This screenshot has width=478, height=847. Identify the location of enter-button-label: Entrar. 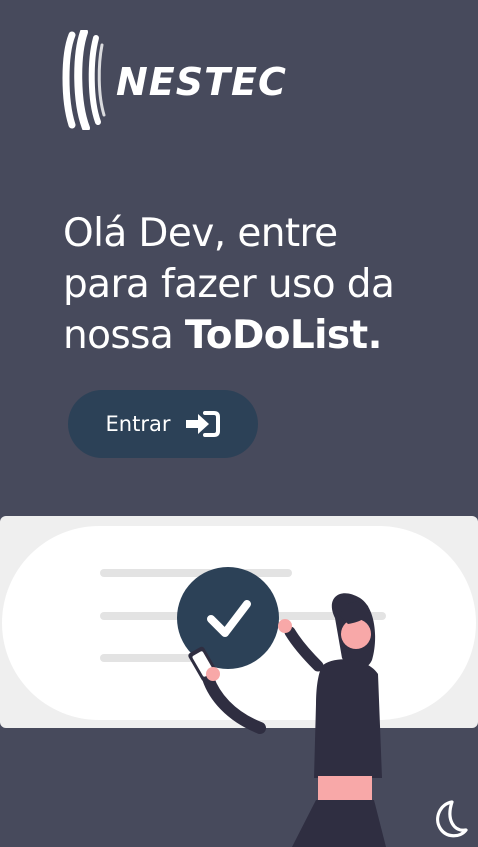
(138, 424).